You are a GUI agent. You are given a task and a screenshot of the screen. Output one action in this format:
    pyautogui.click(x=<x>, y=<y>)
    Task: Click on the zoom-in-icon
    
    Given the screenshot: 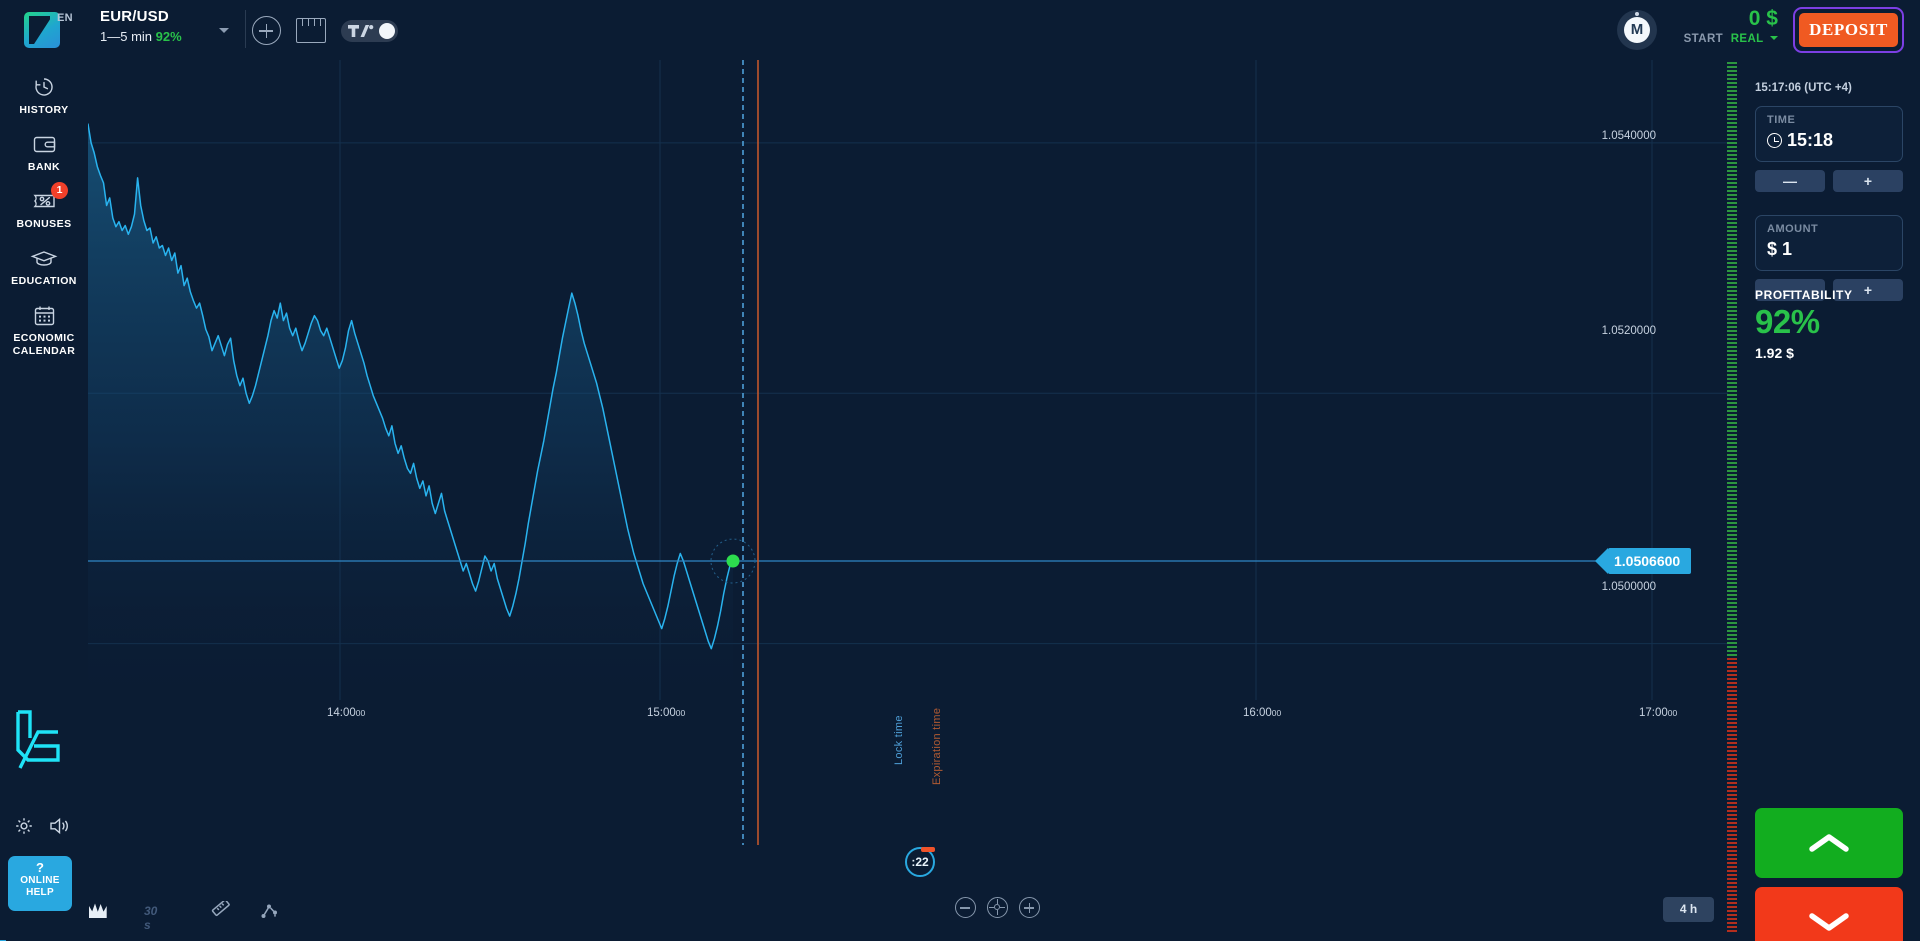 What is the action you would take?
    pyautogui.click(x=1029, y=907)
    